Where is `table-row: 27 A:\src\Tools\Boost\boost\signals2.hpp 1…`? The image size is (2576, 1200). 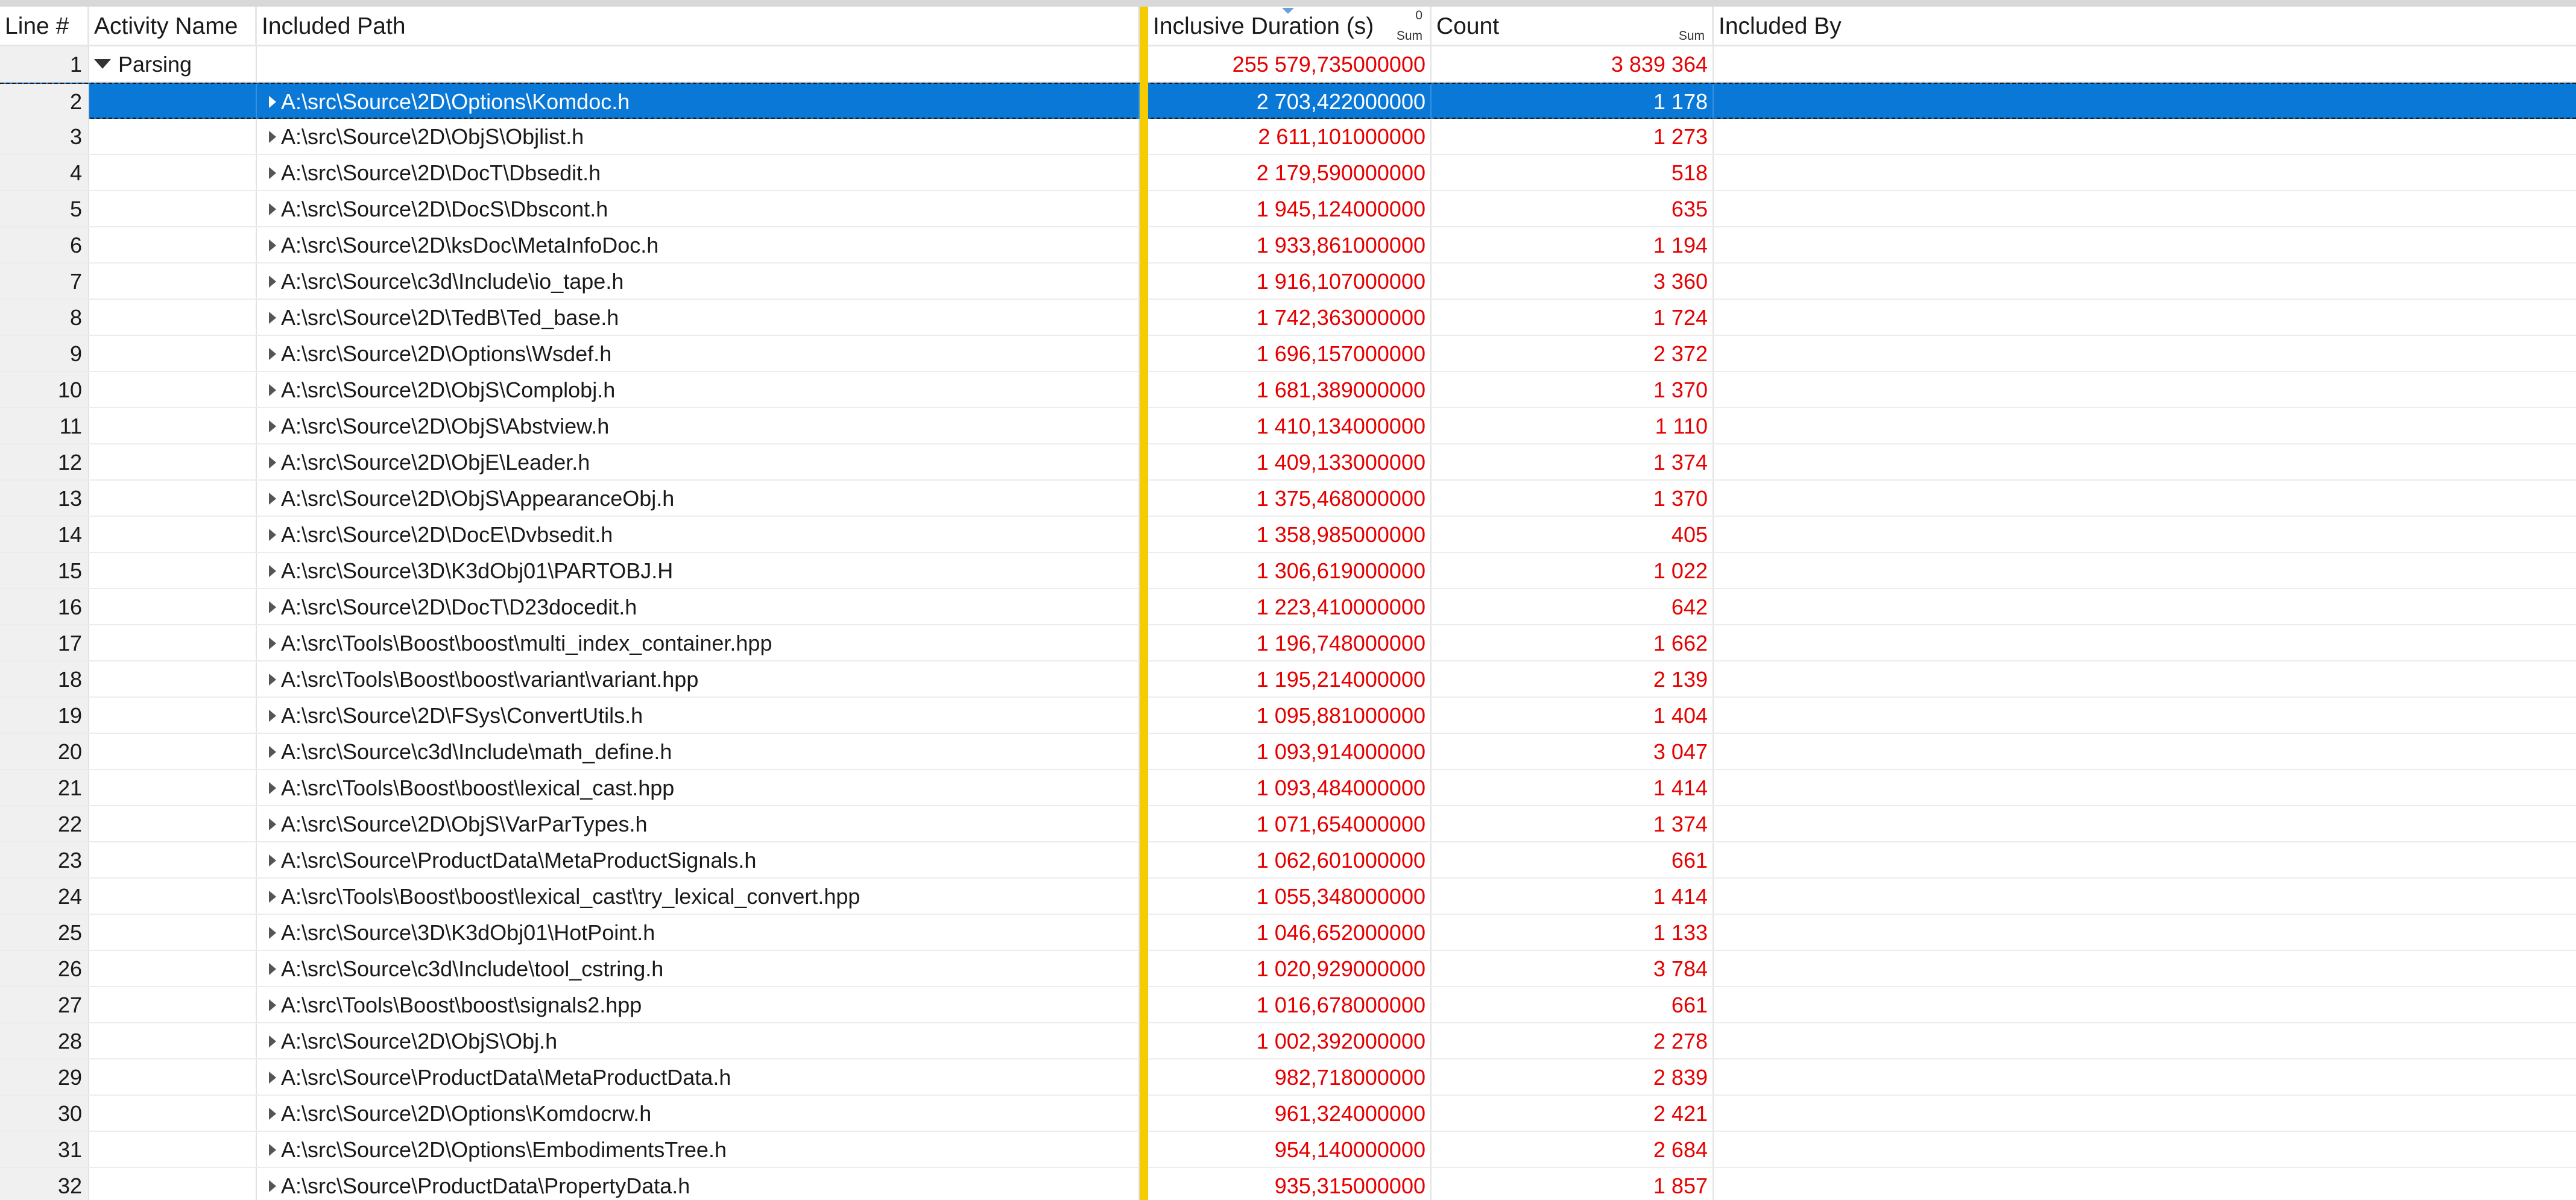 table-row: 27 A:\src\Tools\Boost\boost\signals2.hpp 1… is located at coordinates (1288, 1005).